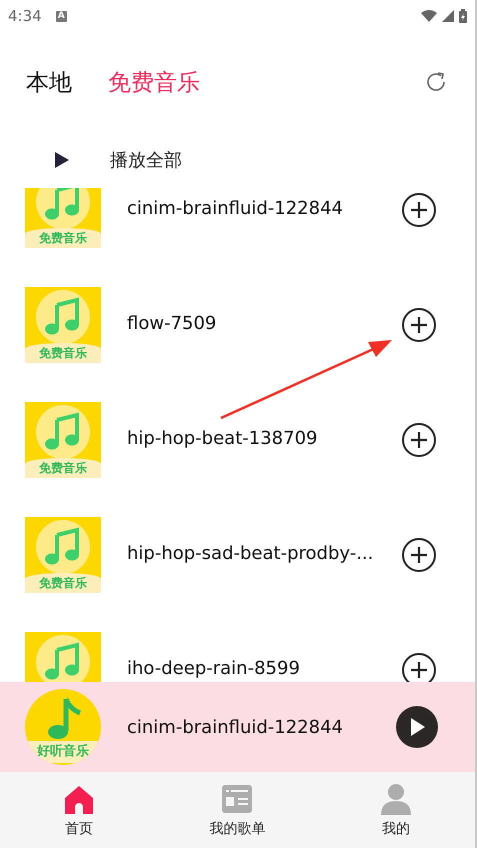 The width and height of the screenshot is (477, 848). I want to click on cover-label: 好听音乐, so click(63, 752).